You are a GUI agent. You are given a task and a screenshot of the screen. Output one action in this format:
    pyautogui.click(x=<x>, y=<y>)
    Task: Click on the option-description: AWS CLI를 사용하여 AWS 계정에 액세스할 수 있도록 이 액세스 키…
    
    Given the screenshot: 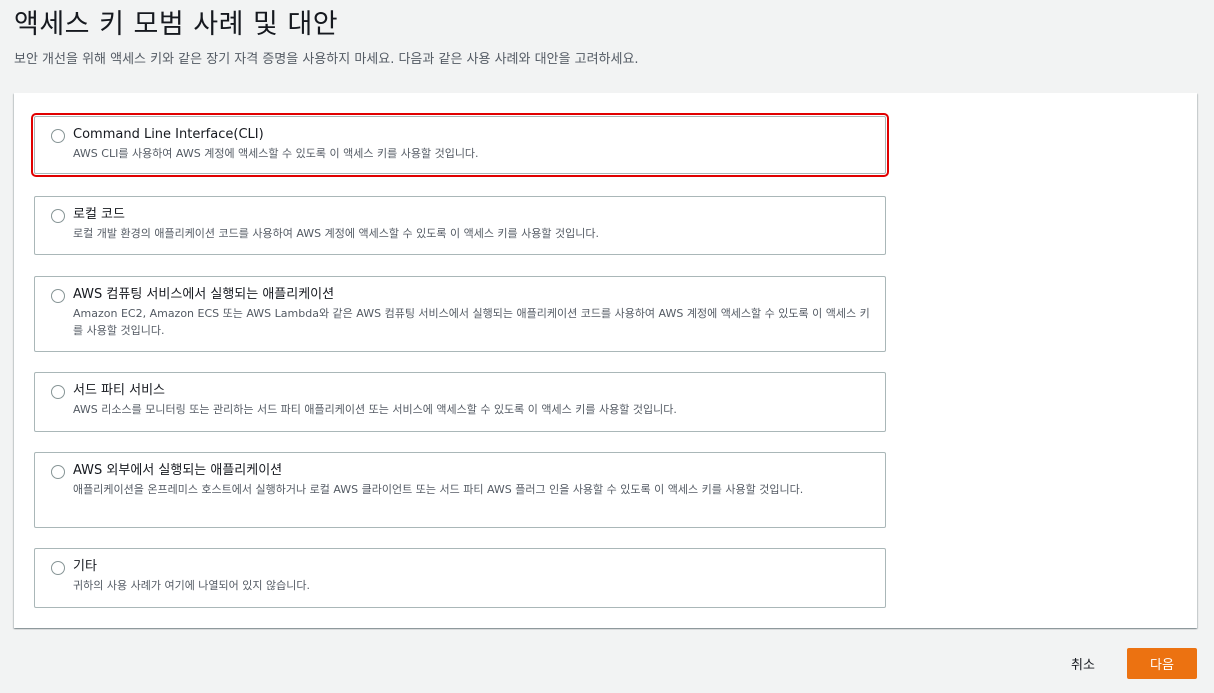 What is the action you would take?
    pyautogui.click(x=276, y=153)
    